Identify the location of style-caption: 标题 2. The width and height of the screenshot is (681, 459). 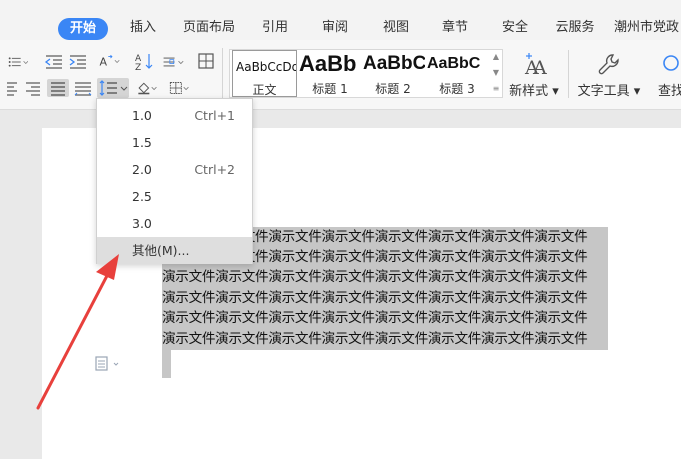
(393, 89).